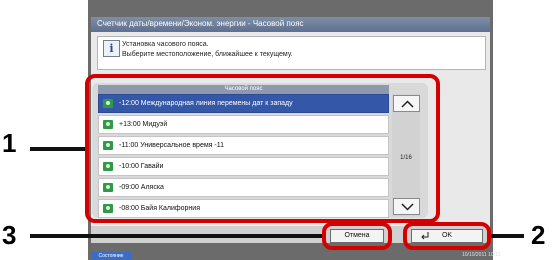 The height and width of the screenshot is (260, 553). Describe the element at coordinates (9, 143) in the screenshot. I see `callout-number-1: 1` at that location.